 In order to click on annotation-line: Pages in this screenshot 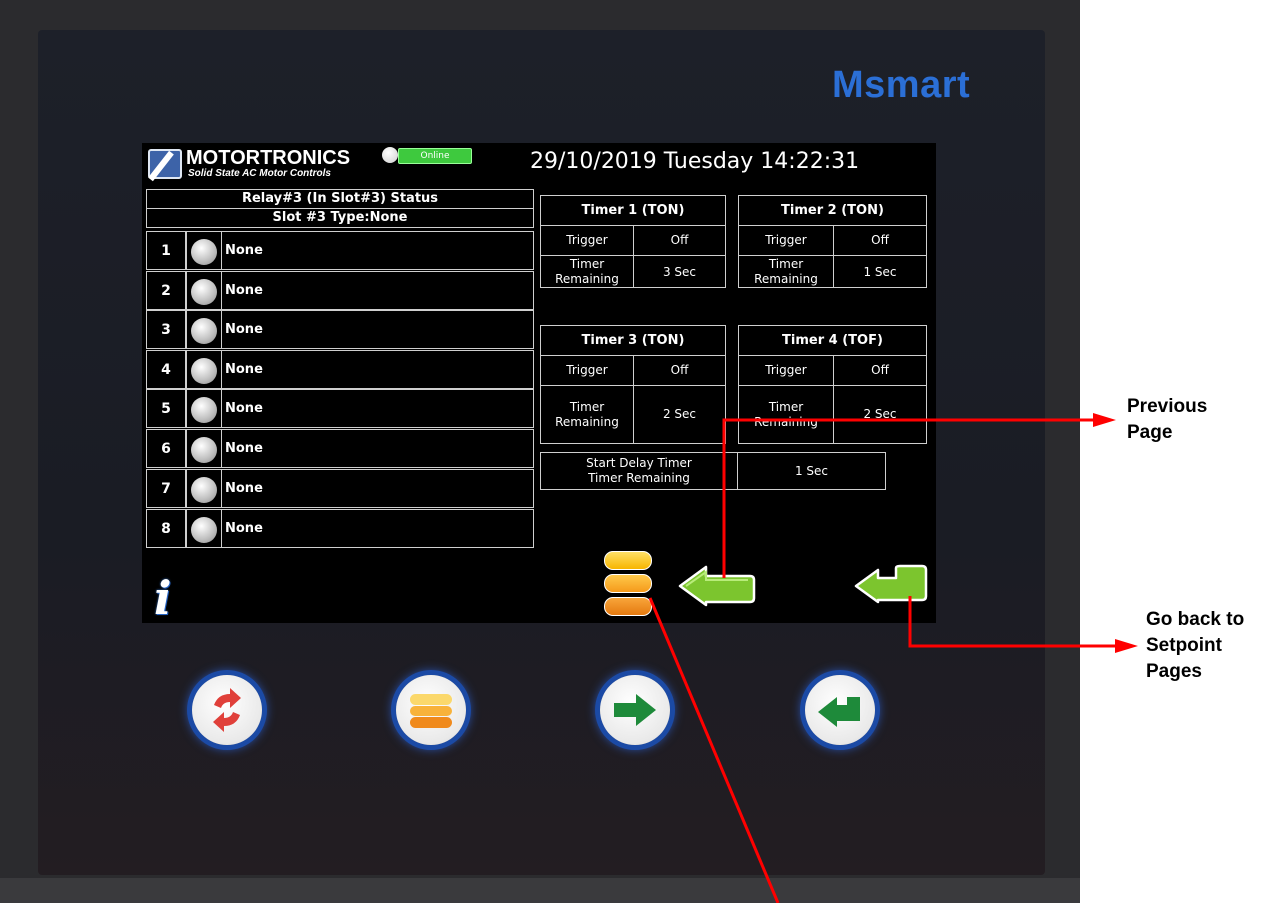, I will do `click(1174, 671)`.